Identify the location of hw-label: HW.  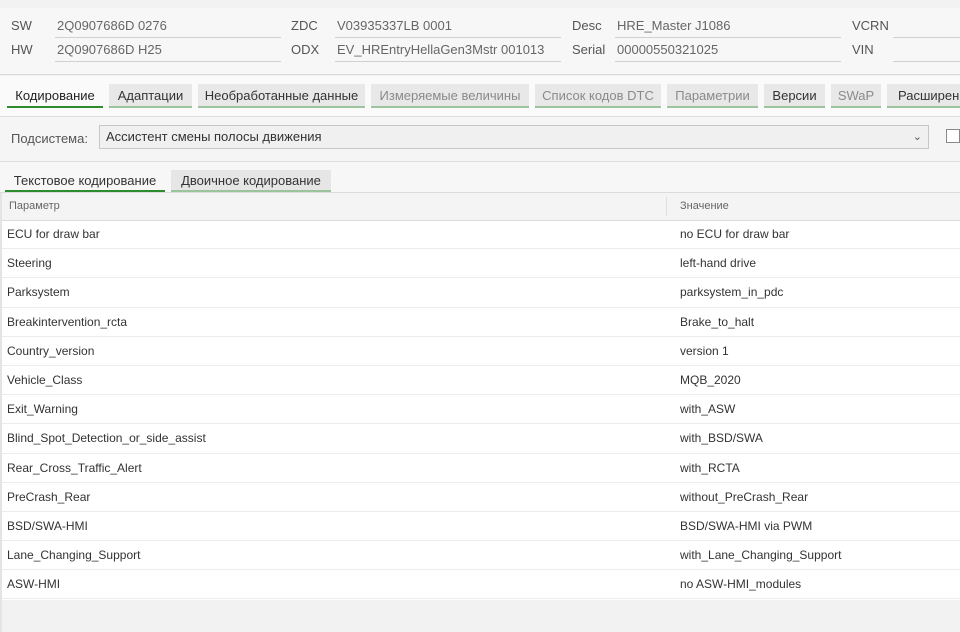
(22, 49).